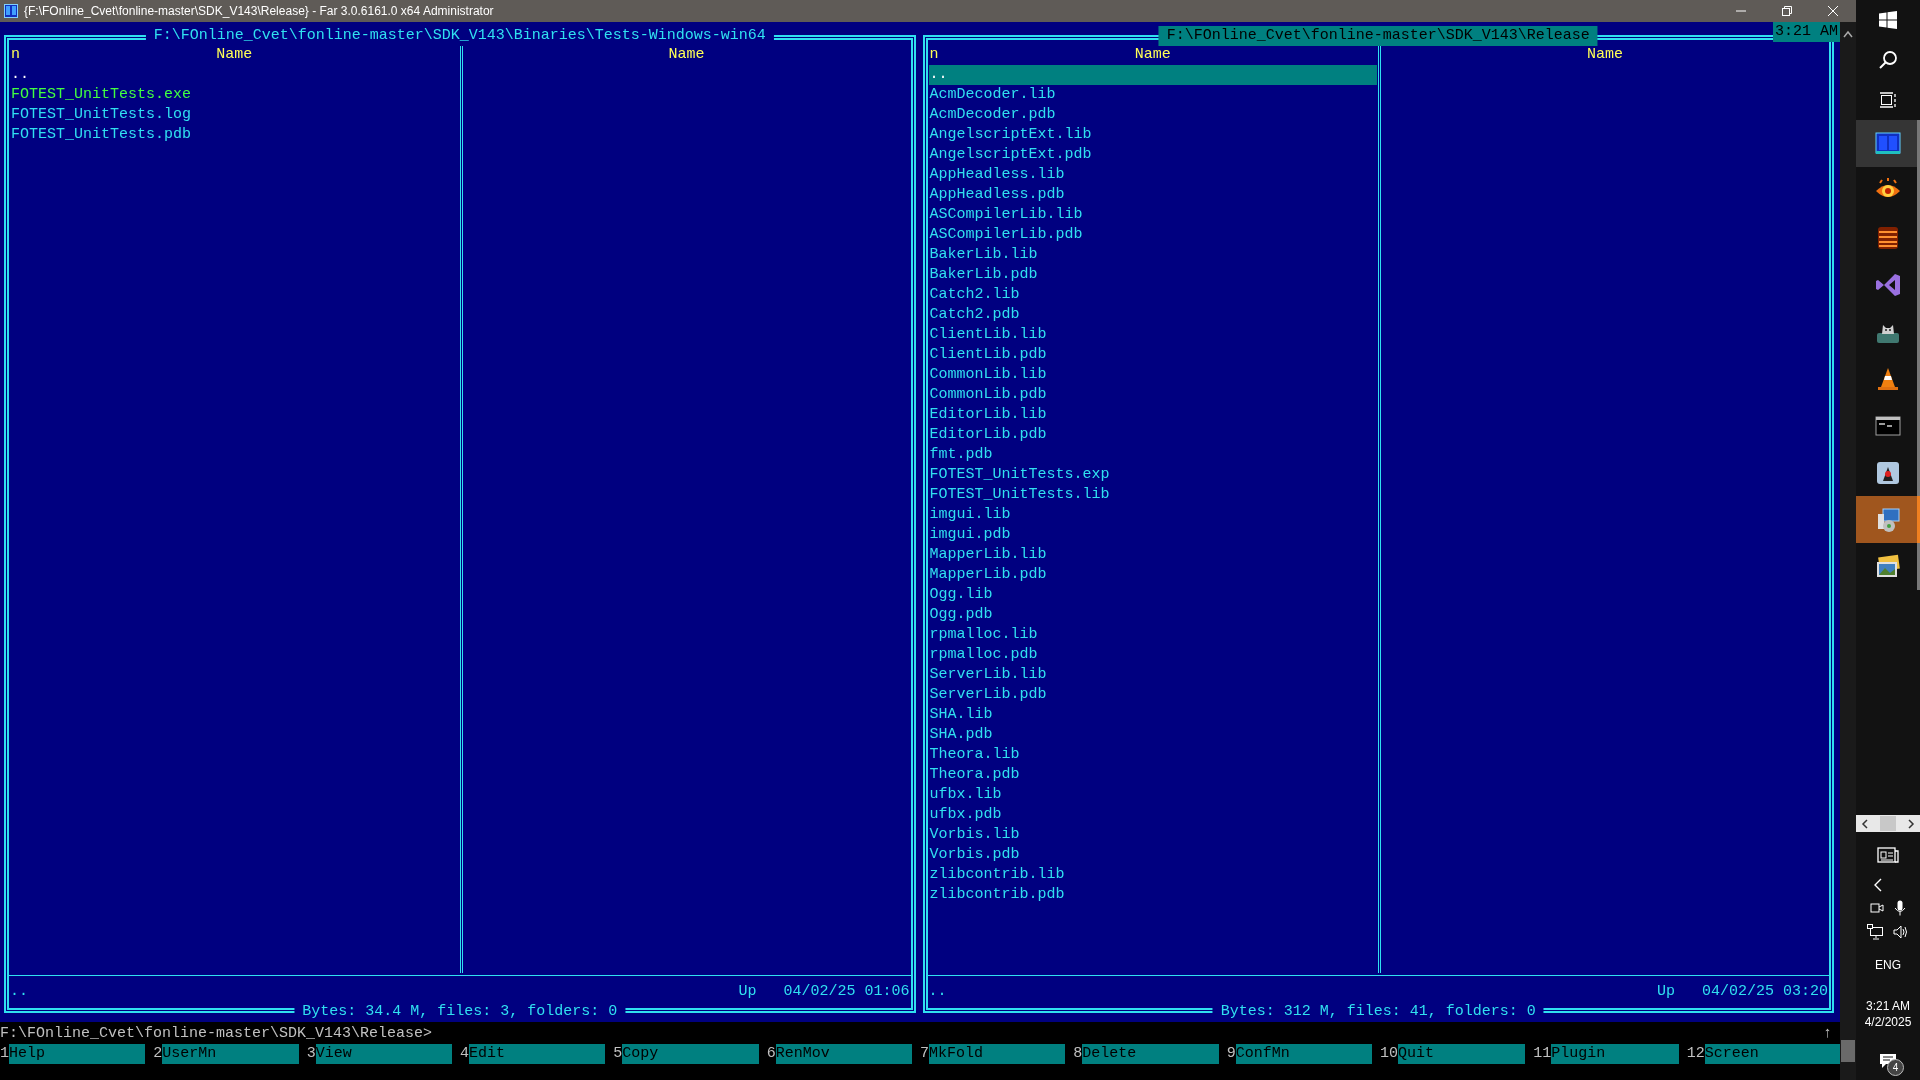 This screenshot has width=1920, height=1080. Describe the element at coordinates (1378, 36) in the screenshot. I see `panel-path: F:\FOnline_Cvet\fonline-master\SDK_V143\Release` at that location.